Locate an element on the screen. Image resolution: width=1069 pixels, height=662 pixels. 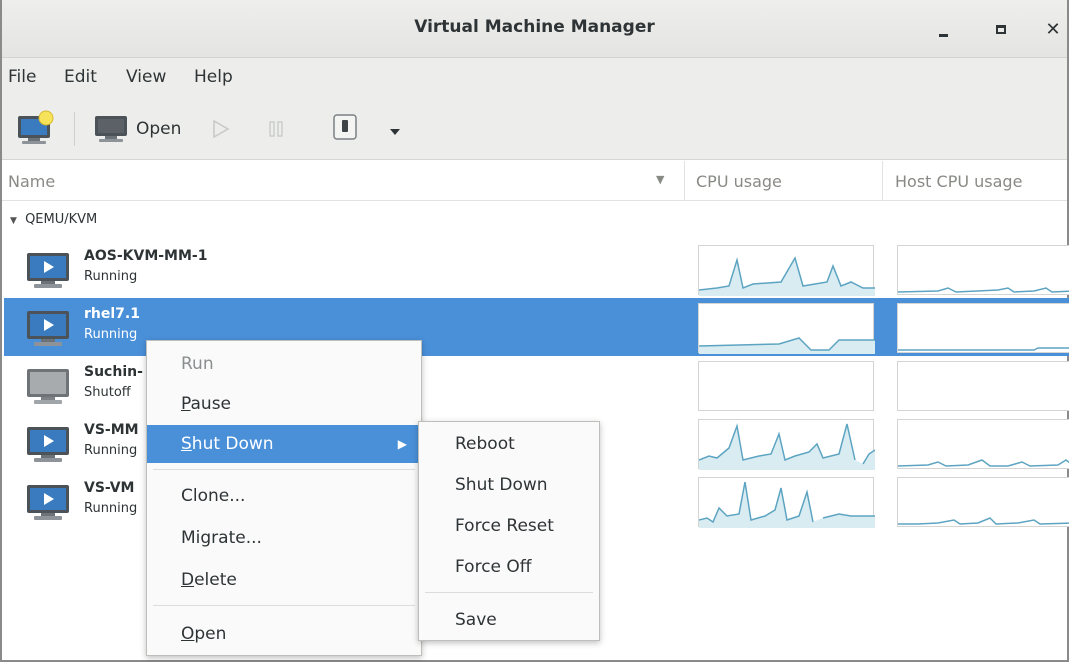
pause-button is located at coordinates (276, 131).